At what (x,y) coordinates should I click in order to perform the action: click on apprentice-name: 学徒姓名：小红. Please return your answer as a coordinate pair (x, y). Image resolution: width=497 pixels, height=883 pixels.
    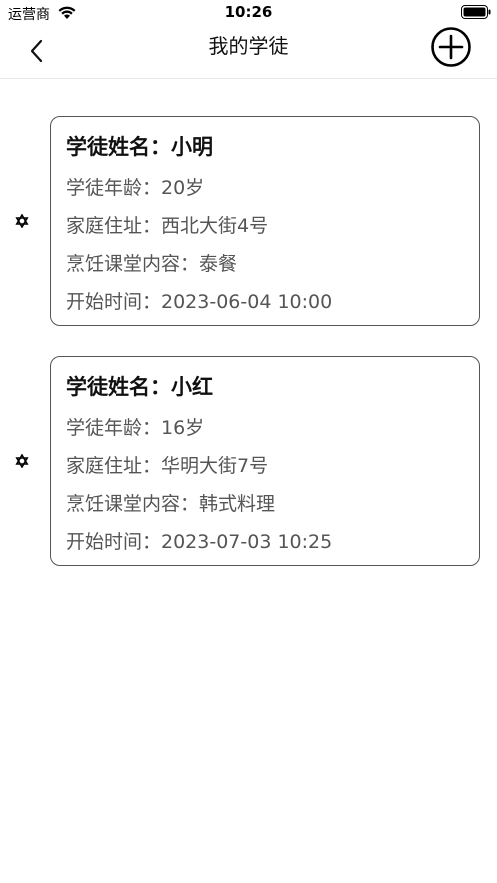
    Looking at the image, I should click on (139, 387).